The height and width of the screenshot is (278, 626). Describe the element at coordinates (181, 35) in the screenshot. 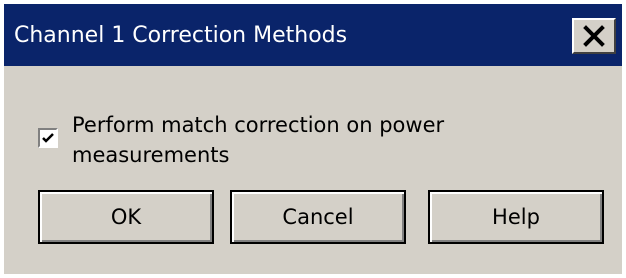

I see `window-title: Channel 1 Correction Methods` at that location.